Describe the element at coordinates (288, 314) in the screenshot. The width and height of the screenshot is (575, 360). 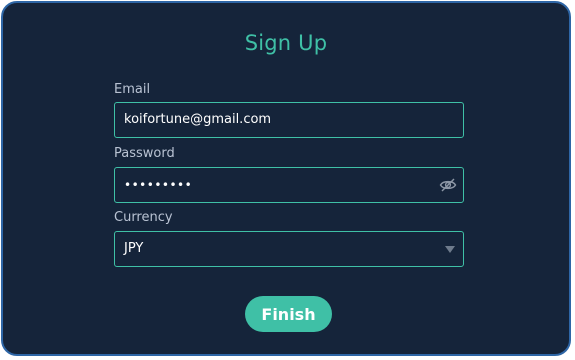
I see `finish-button: Finish` at that location.